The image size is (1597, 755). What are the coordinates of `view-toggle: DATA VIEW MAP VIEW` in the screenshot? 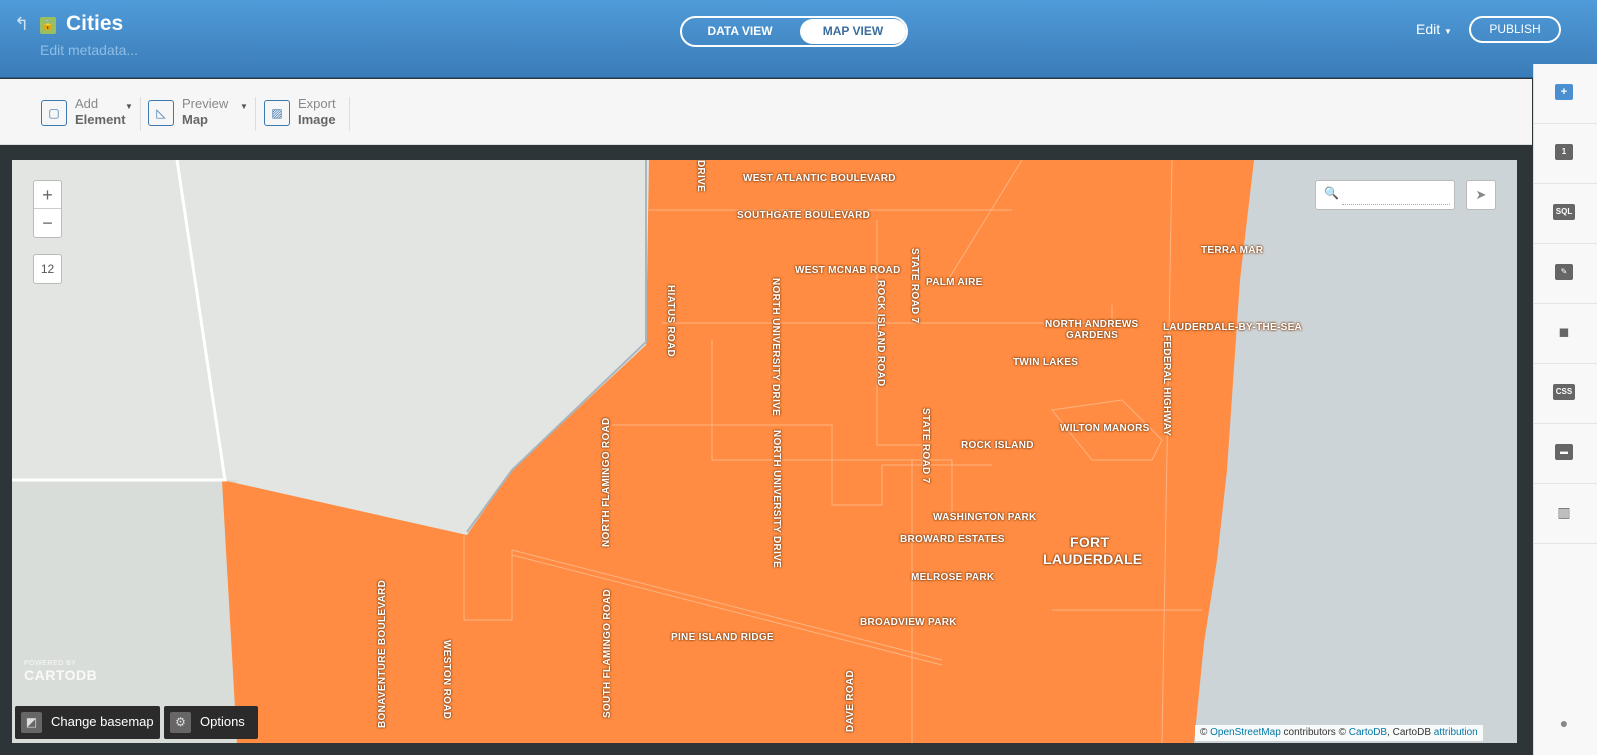 It's located at (794, 31).